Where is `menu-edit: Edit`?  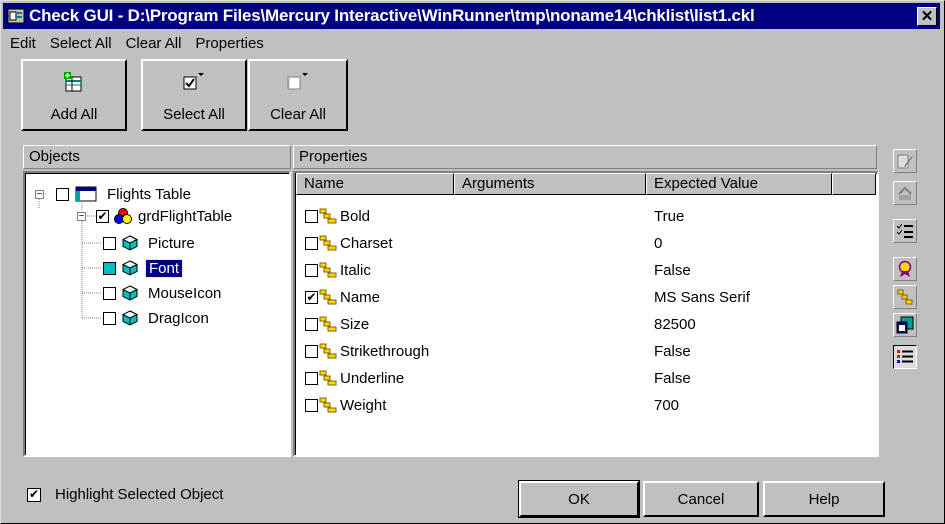
menu-edit: Edit is located at coordinates (23, 43).